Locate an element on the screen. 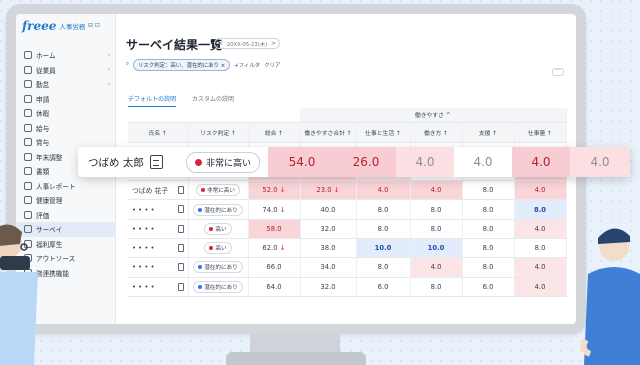 This screenshot has width=640, height=365. table-row: • • • • 潜在的にあり 64.0 32.0 6.0 8.0 6.0 4.0 is located at coordinates (347, 287).